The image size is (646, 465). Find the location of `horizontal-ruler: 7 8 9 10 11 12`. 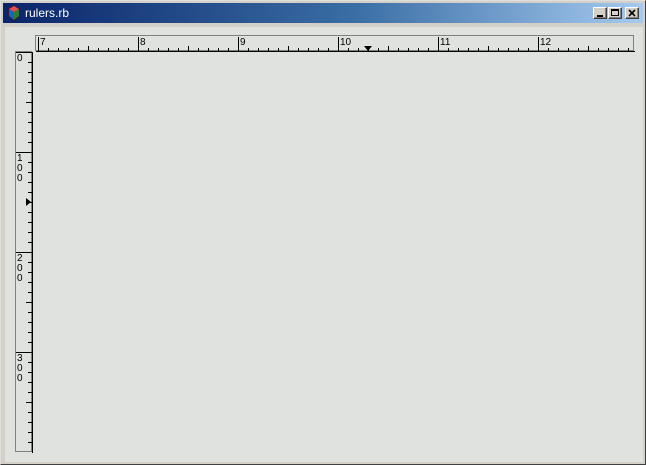

horizontal-ruler: 7 8 9 10 11 12 is located at coordinates (335, 43).